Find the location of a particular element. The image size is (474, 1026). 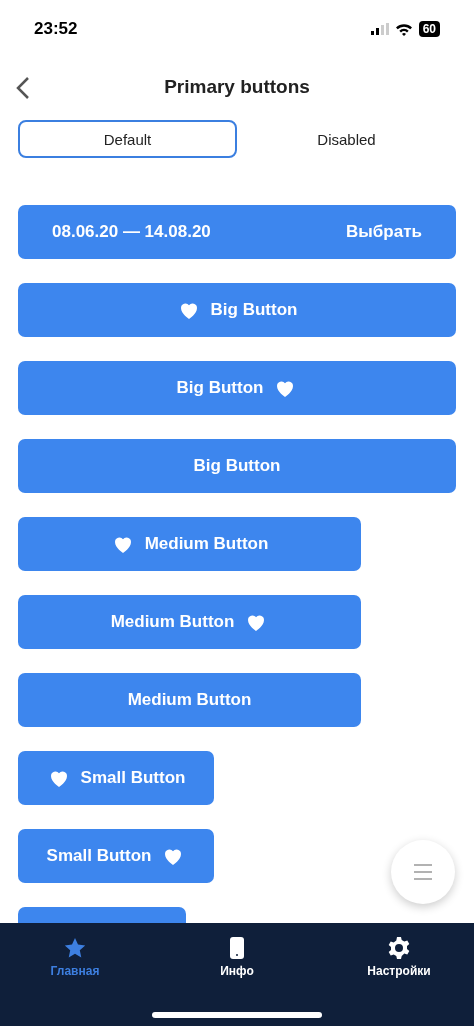

tab-bar-item: Главная is located at coordinates (75, 957).